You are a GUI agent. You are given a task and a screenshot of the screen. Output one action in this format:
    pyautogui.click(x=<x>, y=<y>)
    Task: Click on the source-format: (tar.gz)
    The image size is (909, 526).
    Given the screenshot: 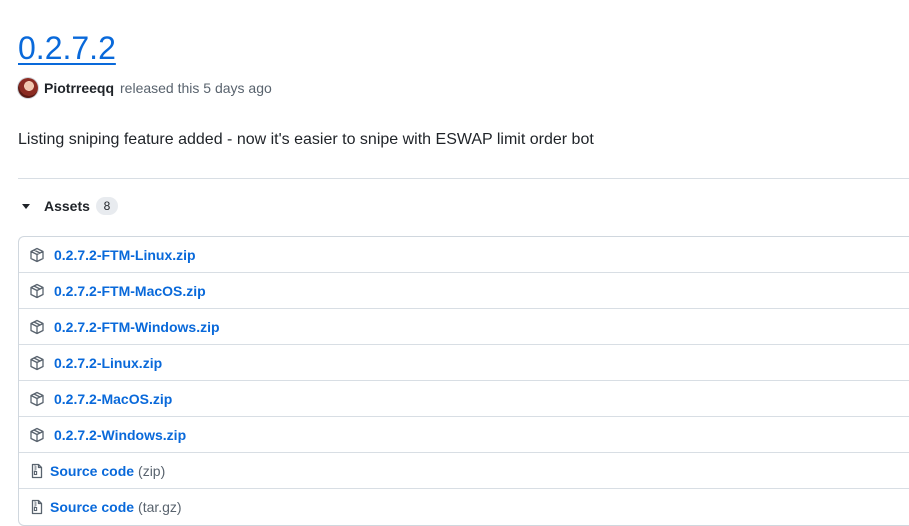 What is the action you would take?
    pyautogui.click(x=160, y=507)
    